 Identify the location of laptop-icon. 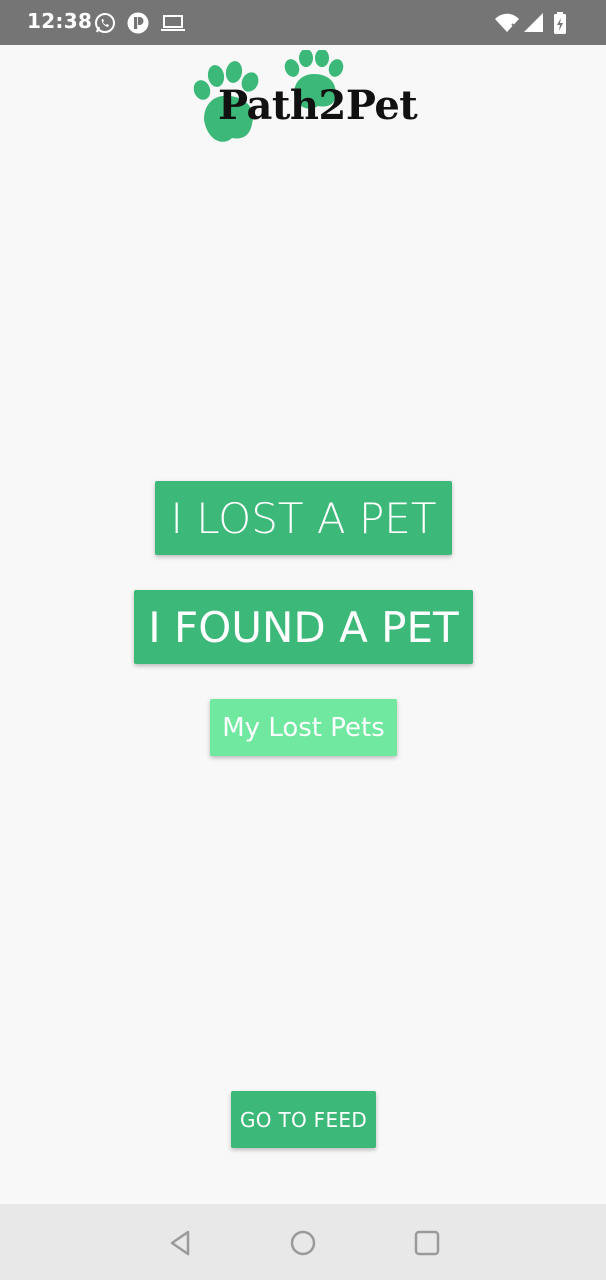
(173, 23).